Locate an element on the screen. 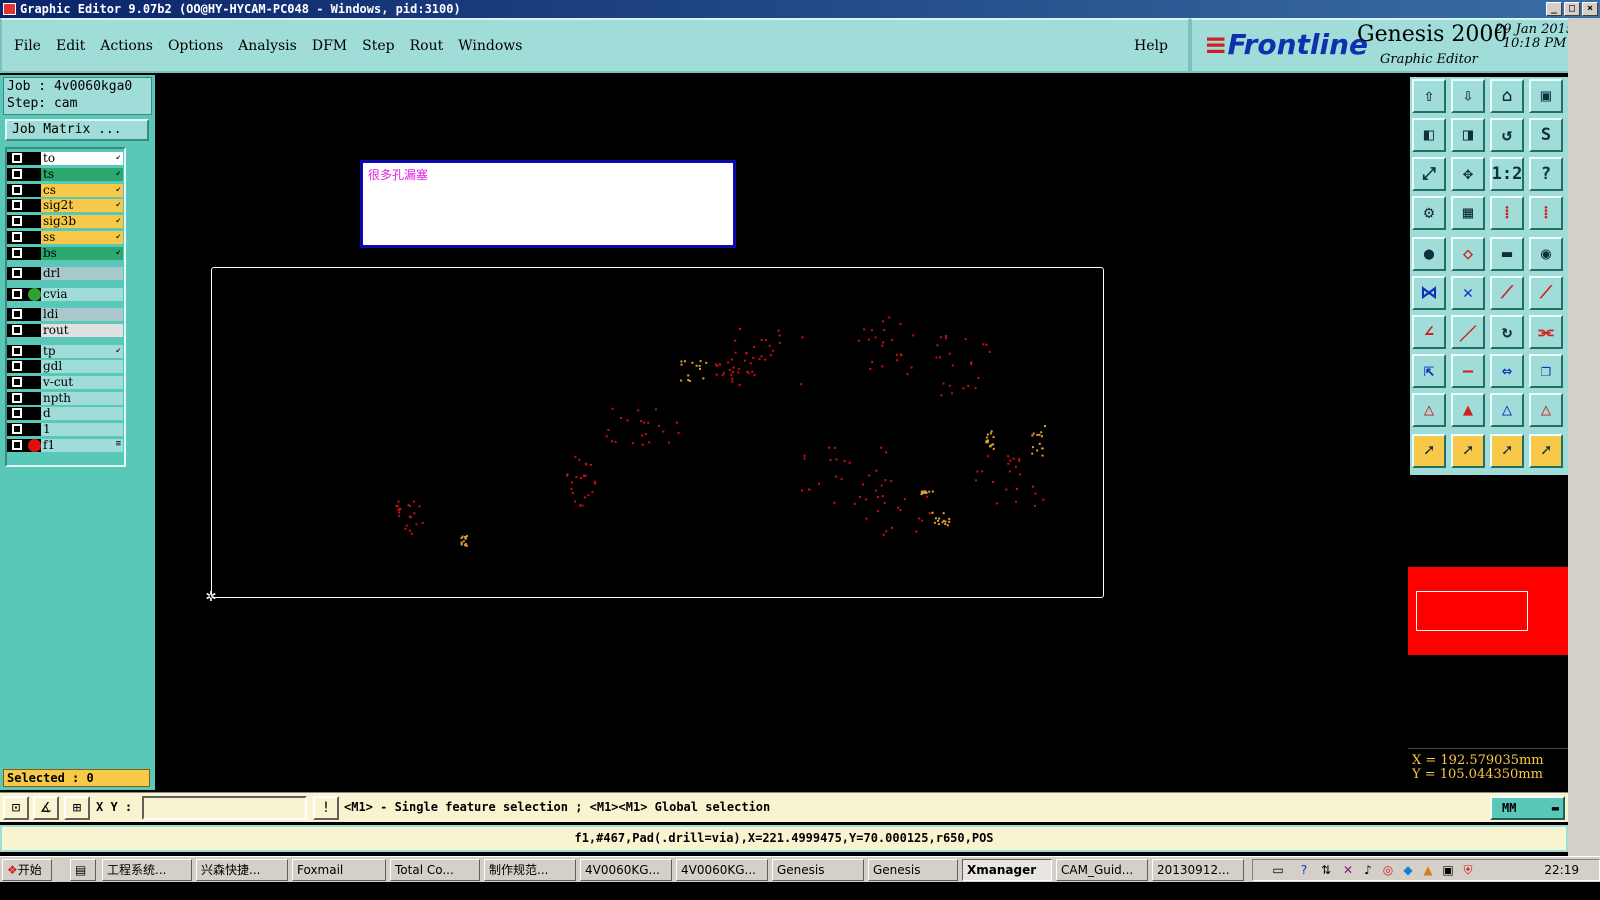  layer-row-ldi: ldi is located at coordinates (65, 314).